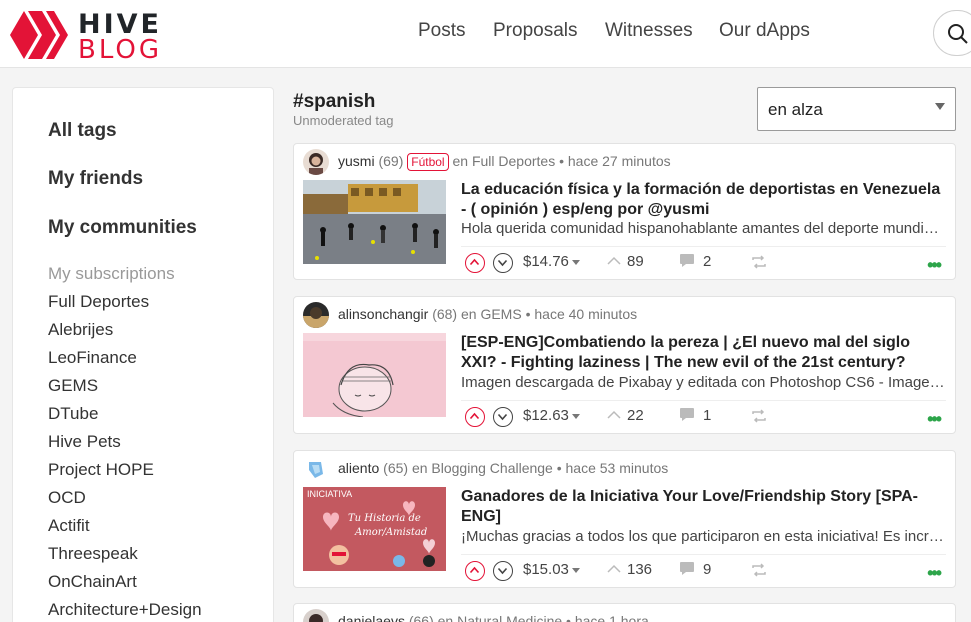  Describe the element at coordinates (120, 50) in the screenshot. I see `logo-text-blog: BLOG` at that location.